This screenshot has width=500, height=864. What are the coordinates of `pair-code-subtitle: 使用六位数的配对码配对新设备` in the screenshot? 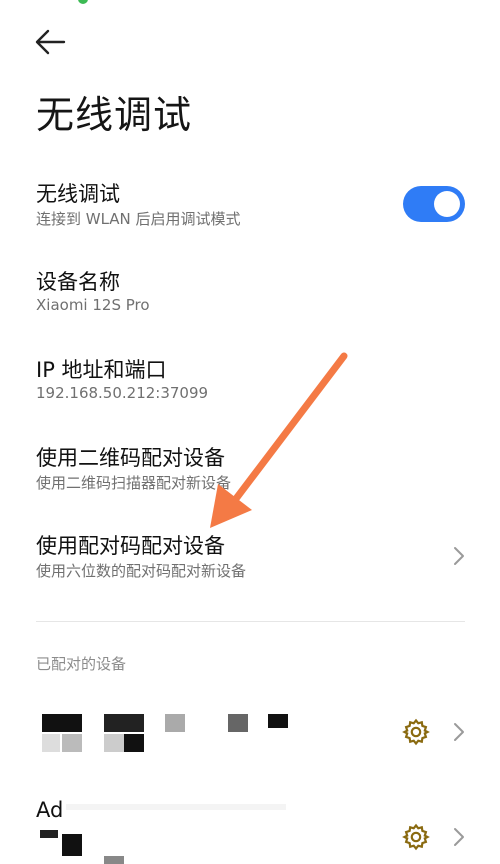 It's located at (141, 571).